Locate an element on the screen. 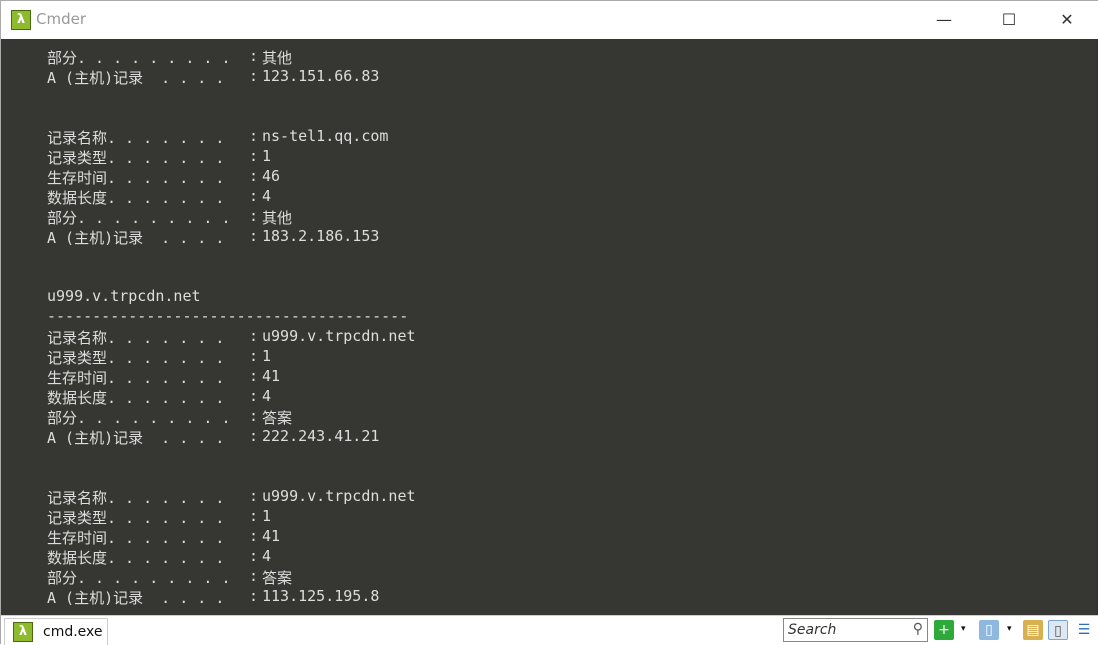 Image resolution: width=1098 pixels, height=645 pixels. record-value: ns-tel1.qq.com is located at coordinates (325, 136).